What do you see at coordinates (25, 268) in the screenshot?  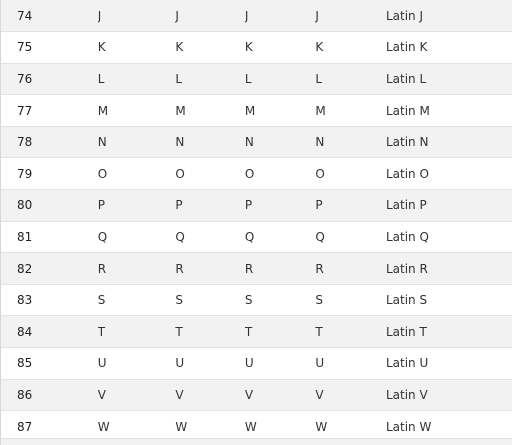 I see `decimal-code-cell: 82` at bounding box center [25, 268].